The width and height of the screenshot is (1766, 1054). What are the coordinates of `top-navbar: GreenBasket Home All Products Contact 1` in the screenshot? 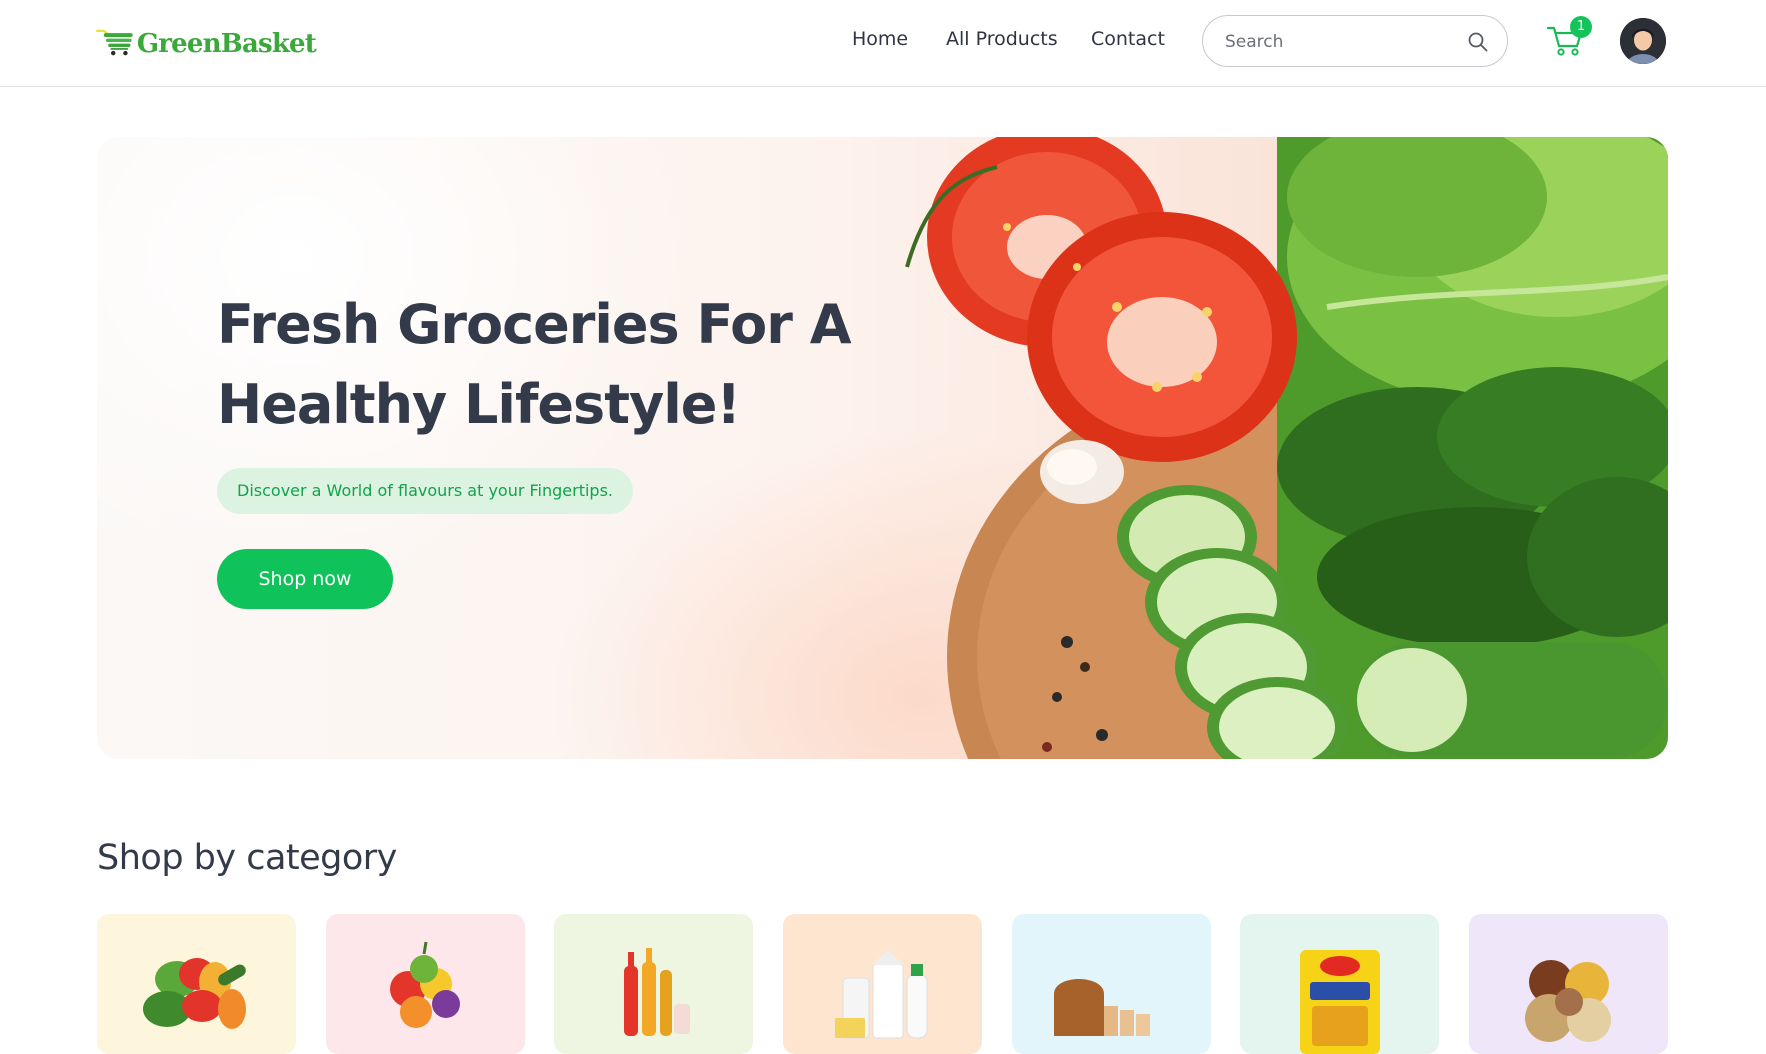 It's located at (883, 43).